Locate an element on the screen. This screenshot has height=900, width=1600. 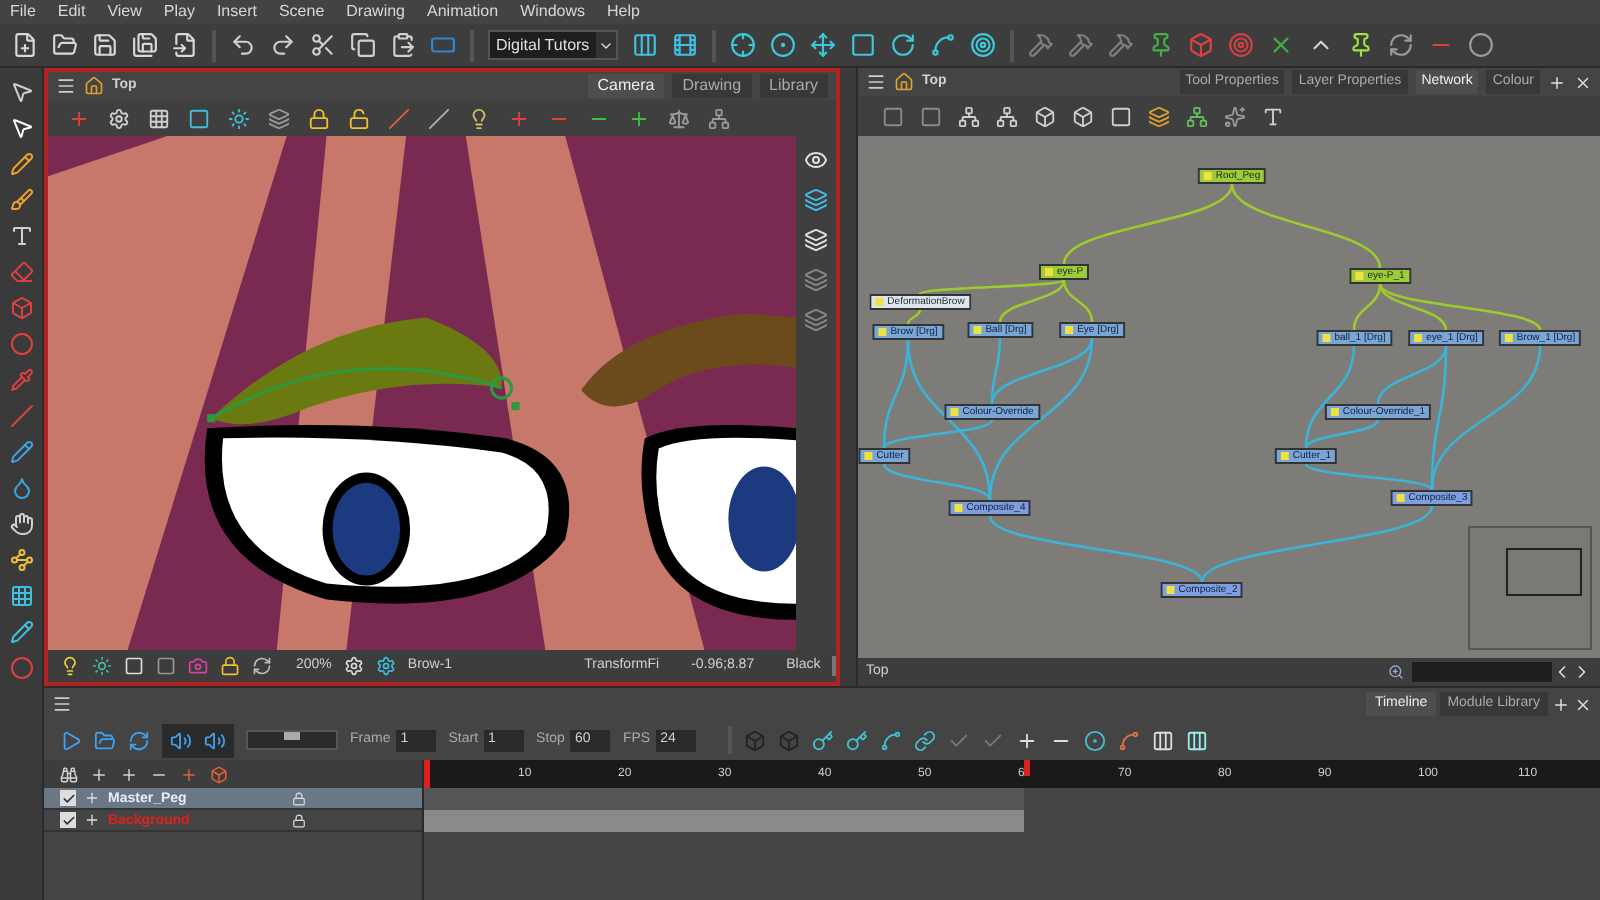
paste-icon is located at coordinates (403, 45).